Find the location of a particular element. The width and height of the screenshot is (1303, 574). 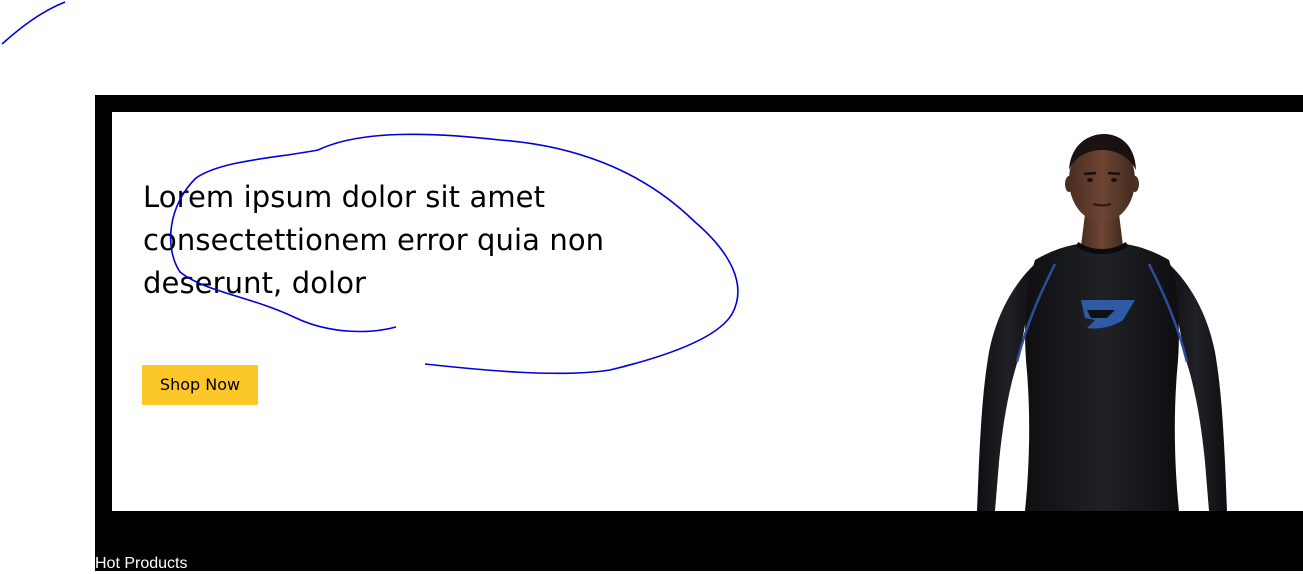

model-image is located at coordinates (1102, 322).